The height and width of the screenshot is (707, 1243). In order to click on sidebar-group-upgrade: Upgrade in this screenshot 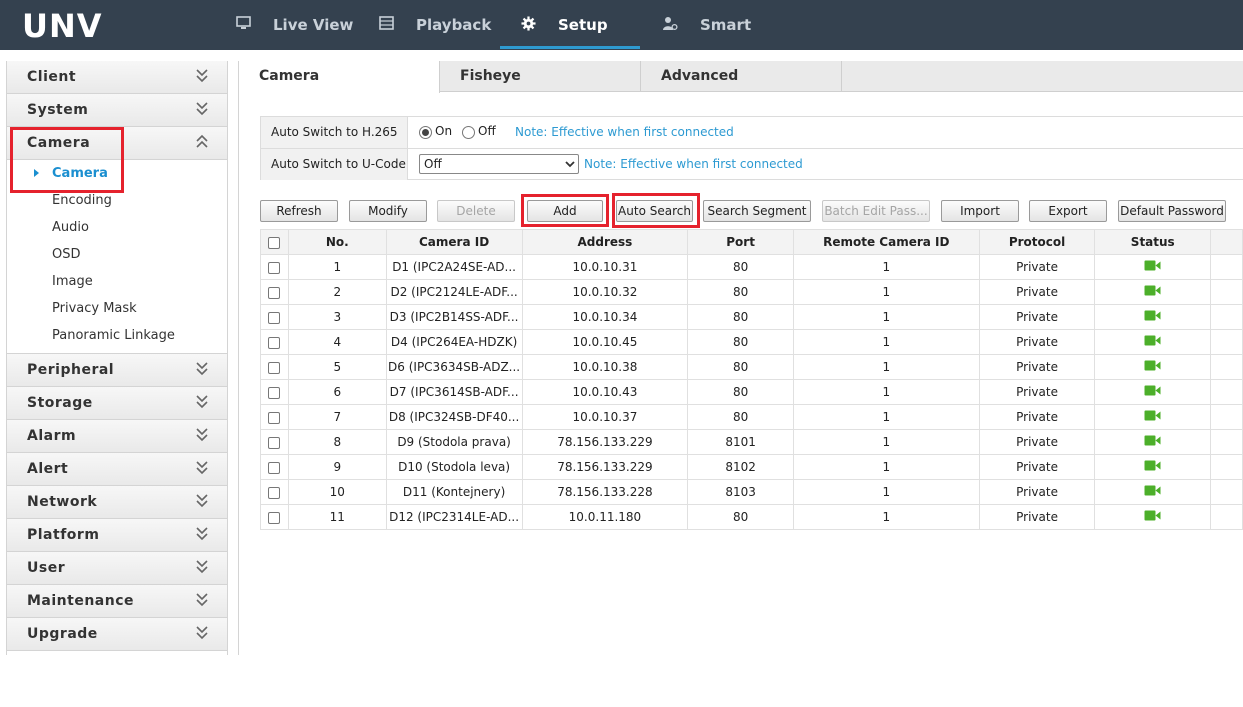, I will do `click(117, 634)`.